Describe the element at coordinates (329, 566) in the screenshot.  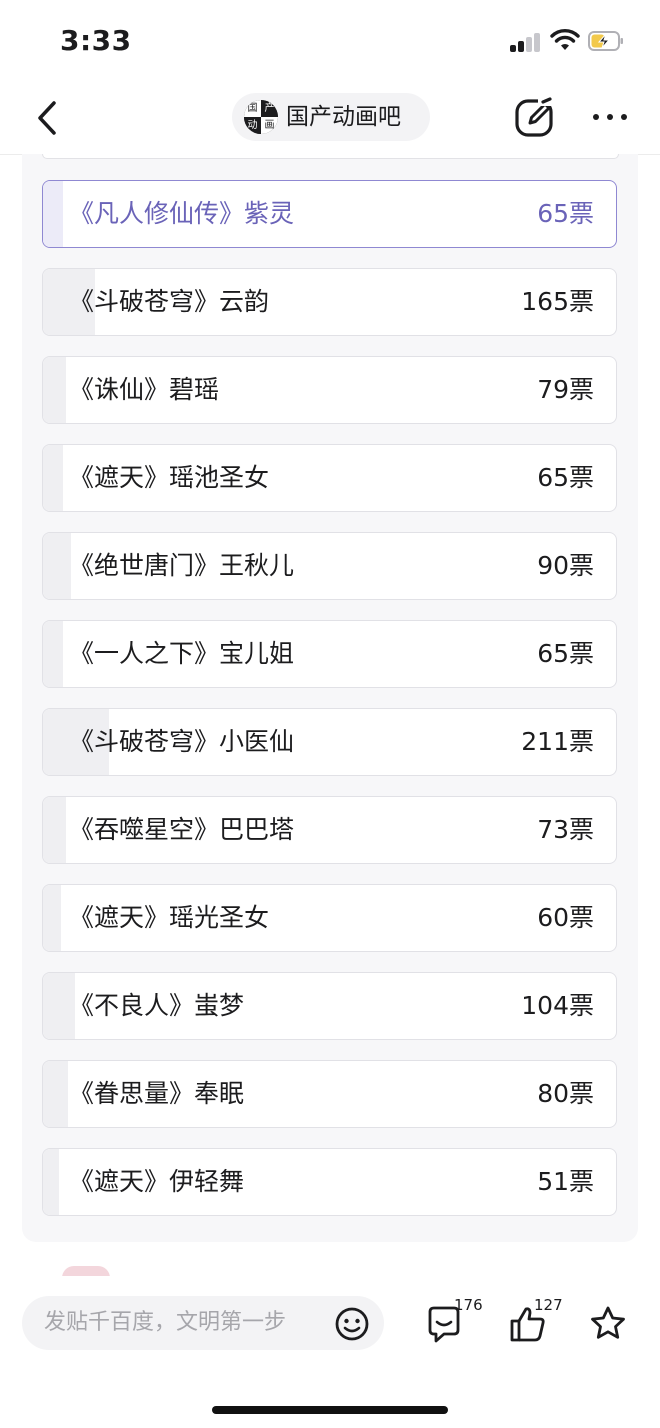
I see `poll-option: 《绝世唐门》王秋儿 90票` at that location.